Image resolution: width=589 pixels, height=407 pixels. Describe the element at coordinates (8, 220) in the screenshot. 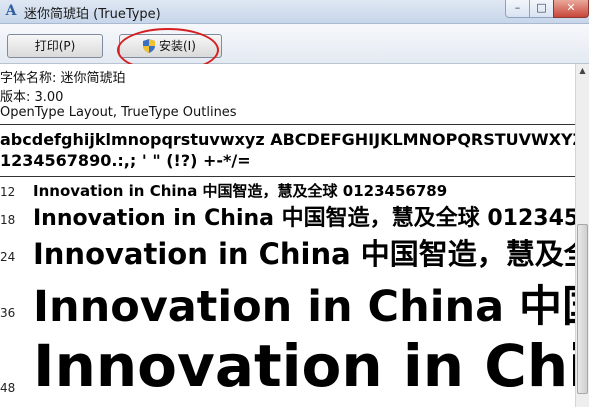

I see `size-label-18: 18` at that location.